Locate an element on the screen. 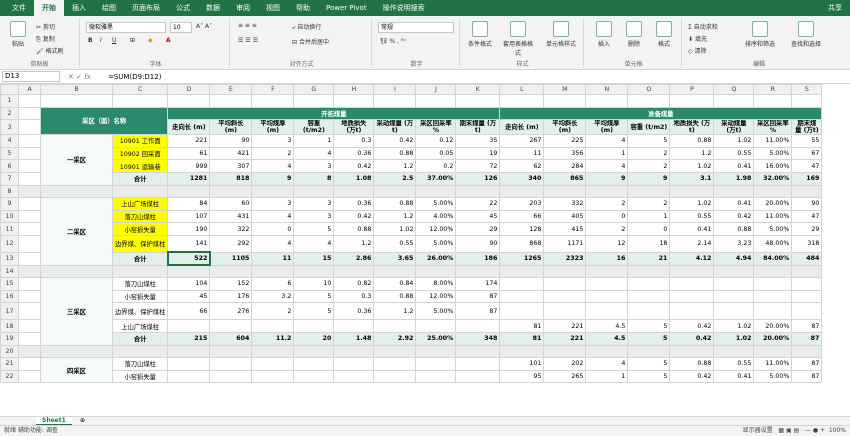  data-cell: 84.00% is located at coordinates (773, 258).